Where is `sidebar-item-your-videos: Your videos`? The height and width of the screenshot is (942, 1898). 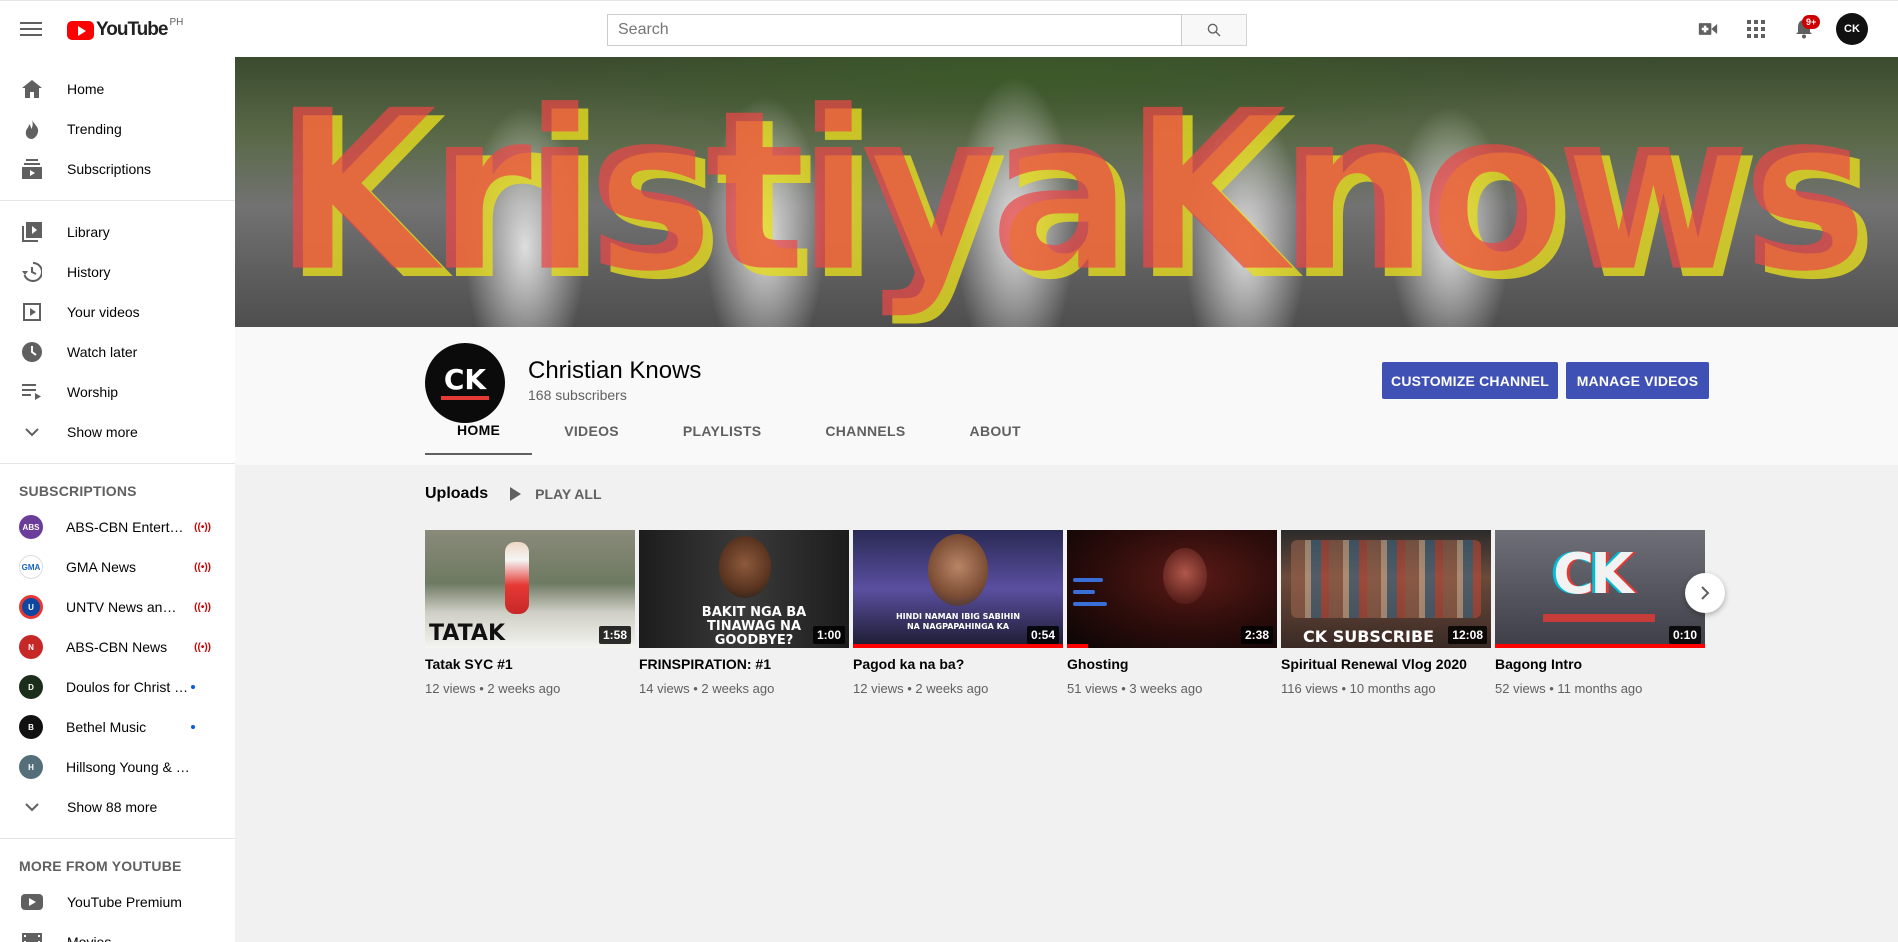
sidebar-item-your-videos: Your videos is located at coordinates (117, 312).